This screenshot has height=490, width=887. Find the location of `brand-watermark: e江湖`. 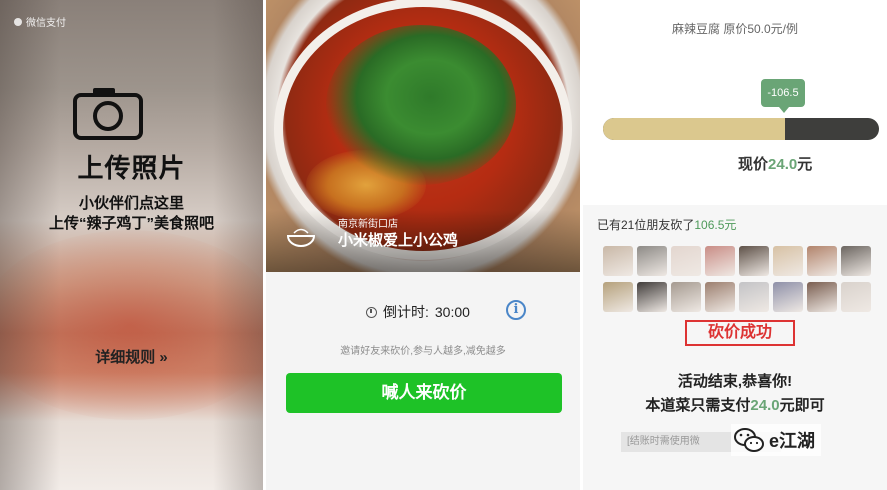

brand-watermark: e江湖 is located at coordinates (776, 440).